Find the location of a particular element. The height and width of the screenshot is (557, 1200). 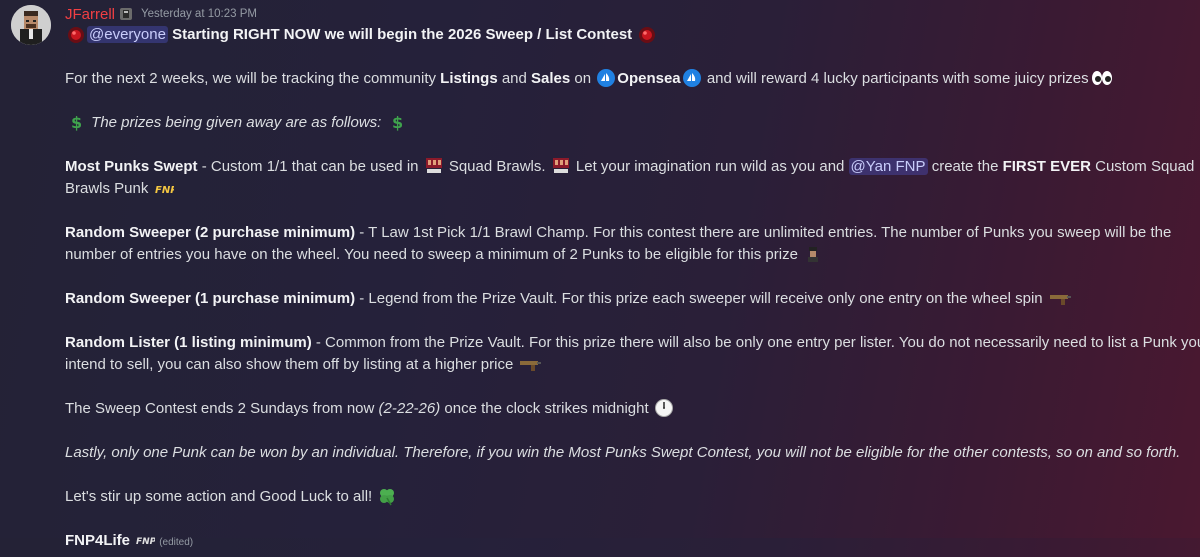

most-punks-text: create the is located at coordinates (965, 166).